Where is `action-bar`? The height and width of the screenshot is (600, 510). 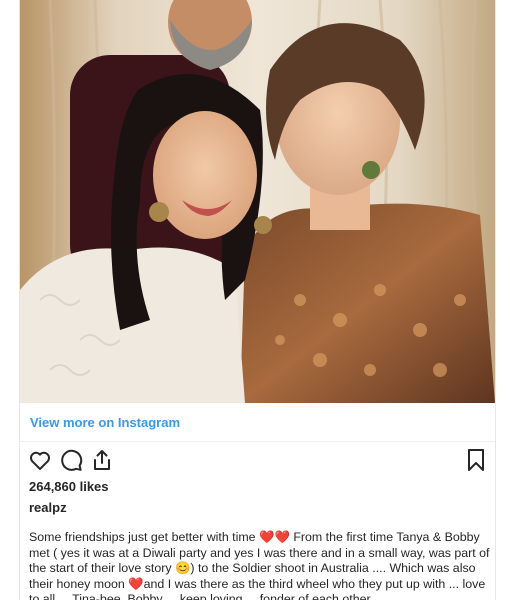
action-bar is located at coordinates (258, 461).